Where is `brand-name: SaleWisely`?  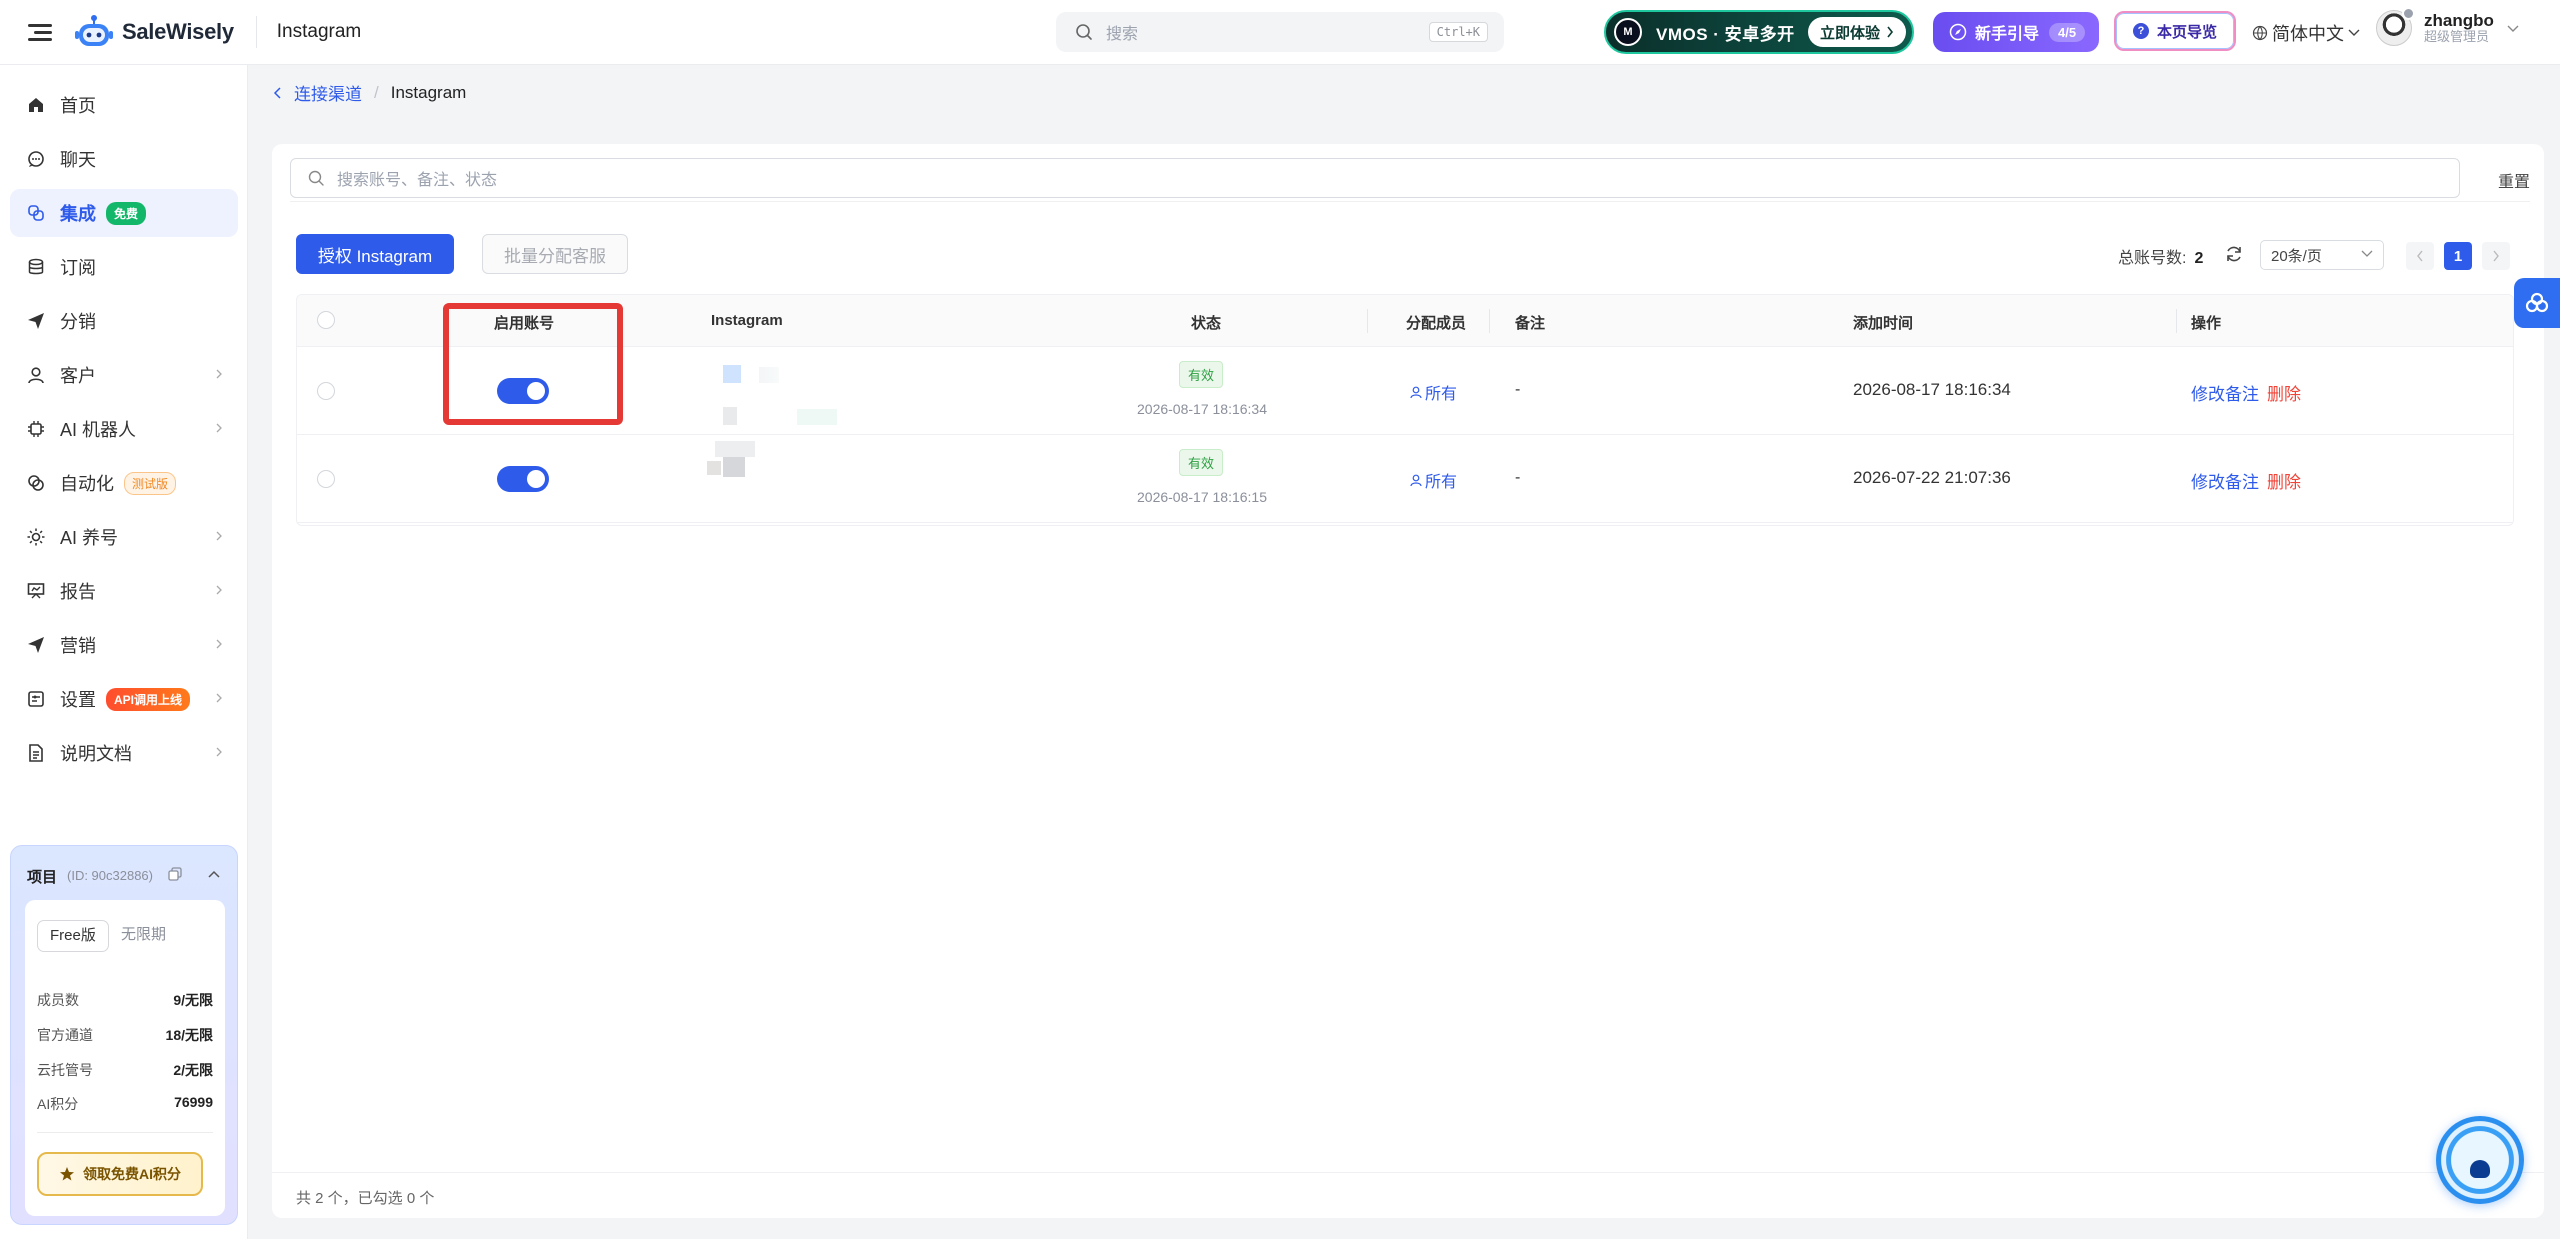
brand-name: SaleWisely is located at coordinates (178, 31).